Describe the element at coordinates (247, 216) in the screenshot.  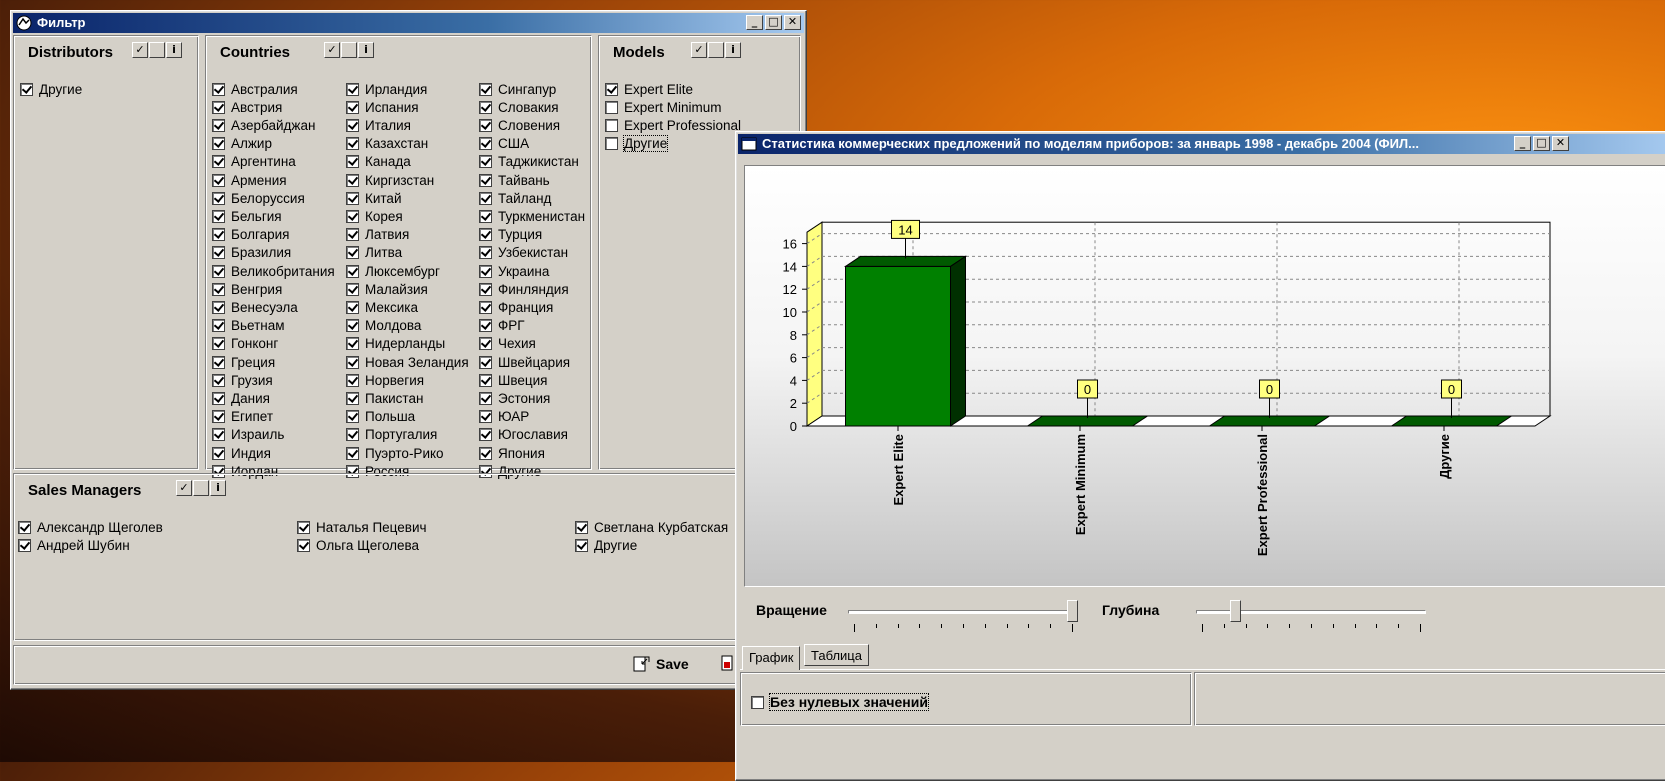
I see `checkbox-item: Бельгия` at that location.